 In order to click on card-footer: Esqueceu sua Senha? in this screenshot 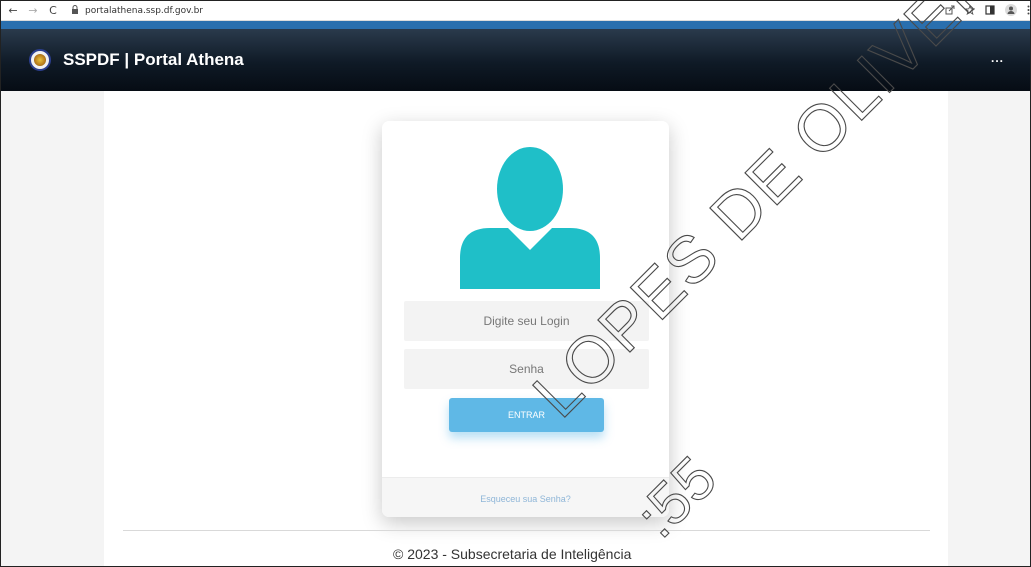, I will do `click(525, 497)`.